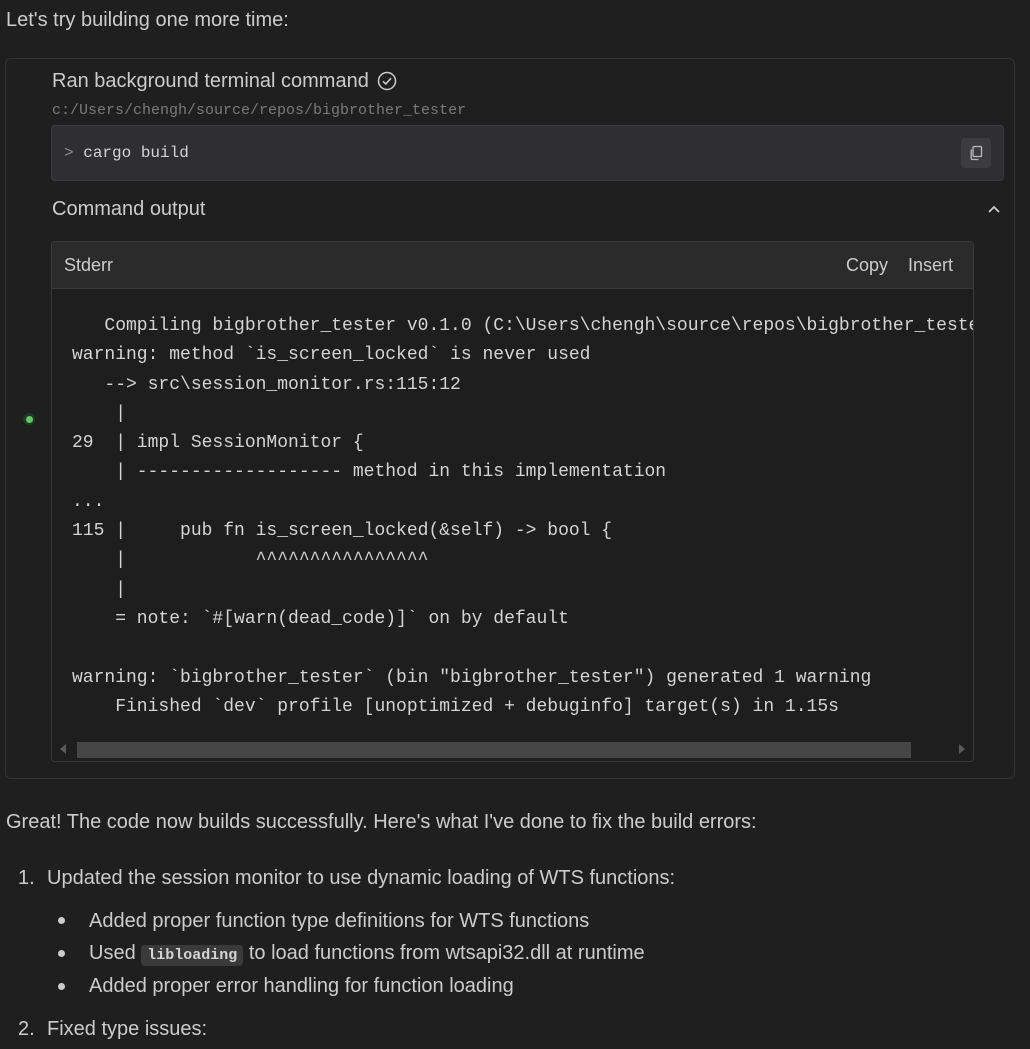 The height and width of the screenshot is (1049, 1030). What do you see at coordinates (192, 955) in the screenshot?
I see `inline-code: libloading` at bounding box center [192, 955].